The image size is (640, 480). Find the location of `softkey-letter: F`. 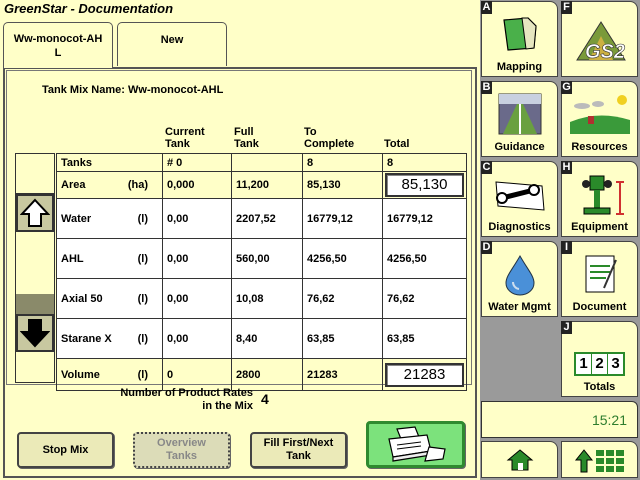

softkey-letter: F is located at coordinates (566, 7).